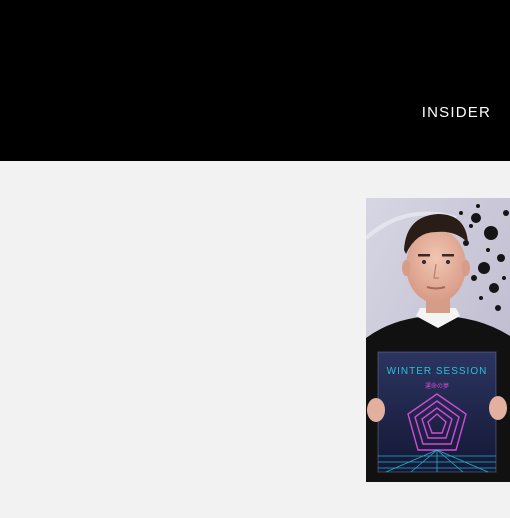 This screenshot has width=510, height=518. I want to click on brand-insider-link: INSIDER, so click(456, 112).